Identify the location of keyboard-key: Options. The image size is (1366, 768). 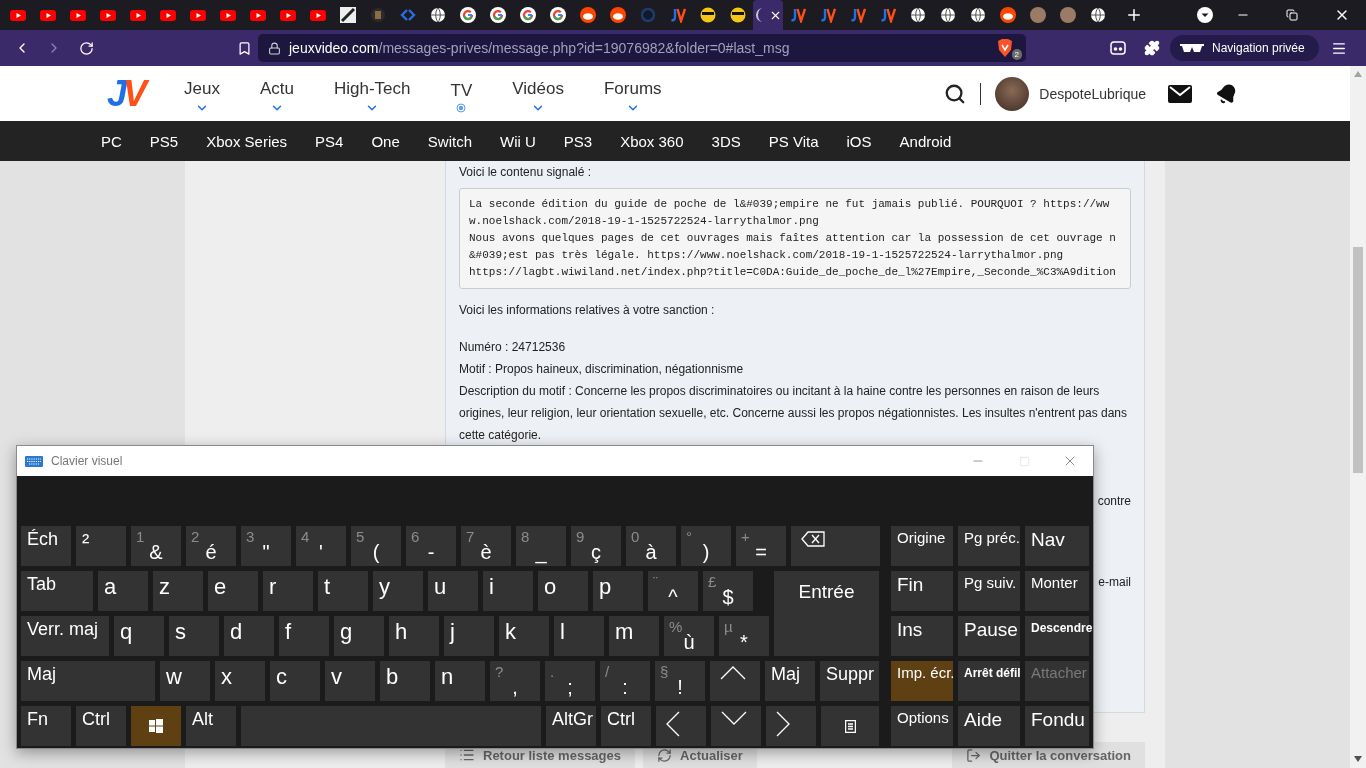
(922, 726).